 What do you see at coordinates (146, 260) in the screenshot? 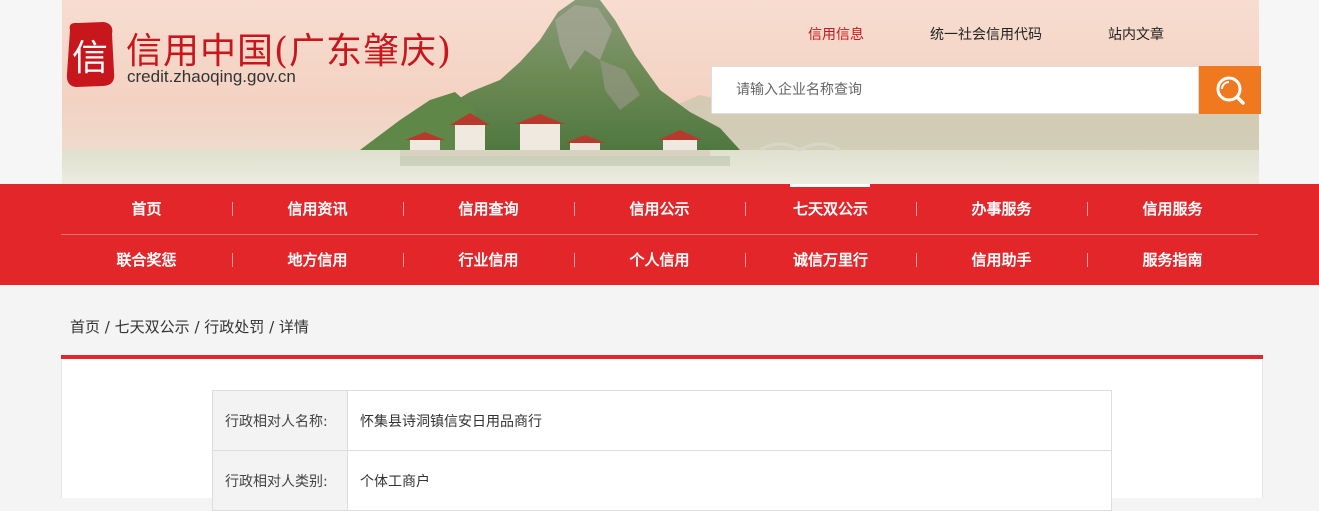
I see `nav-item-joint-rewards: 联合奖惩` at bounding box center [146, 260].